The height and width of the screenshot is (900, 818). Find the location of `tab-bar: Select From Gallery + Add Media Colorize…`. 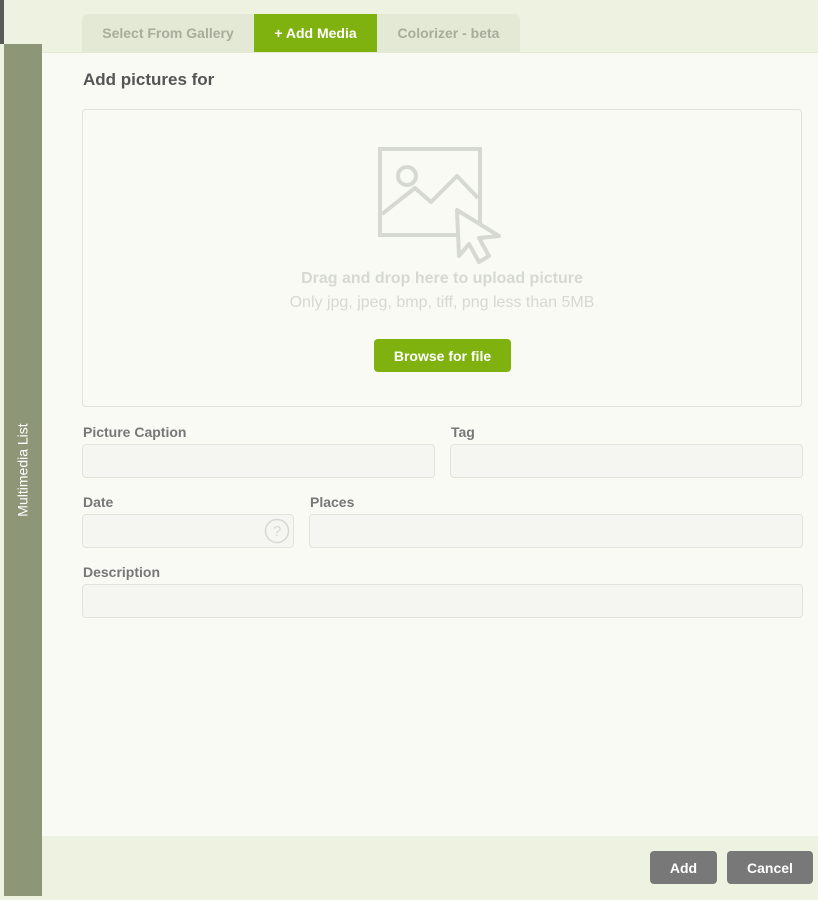

tab-bar: Select From Gallery + Add Media Colorize… is located at coordinates (430, 26).